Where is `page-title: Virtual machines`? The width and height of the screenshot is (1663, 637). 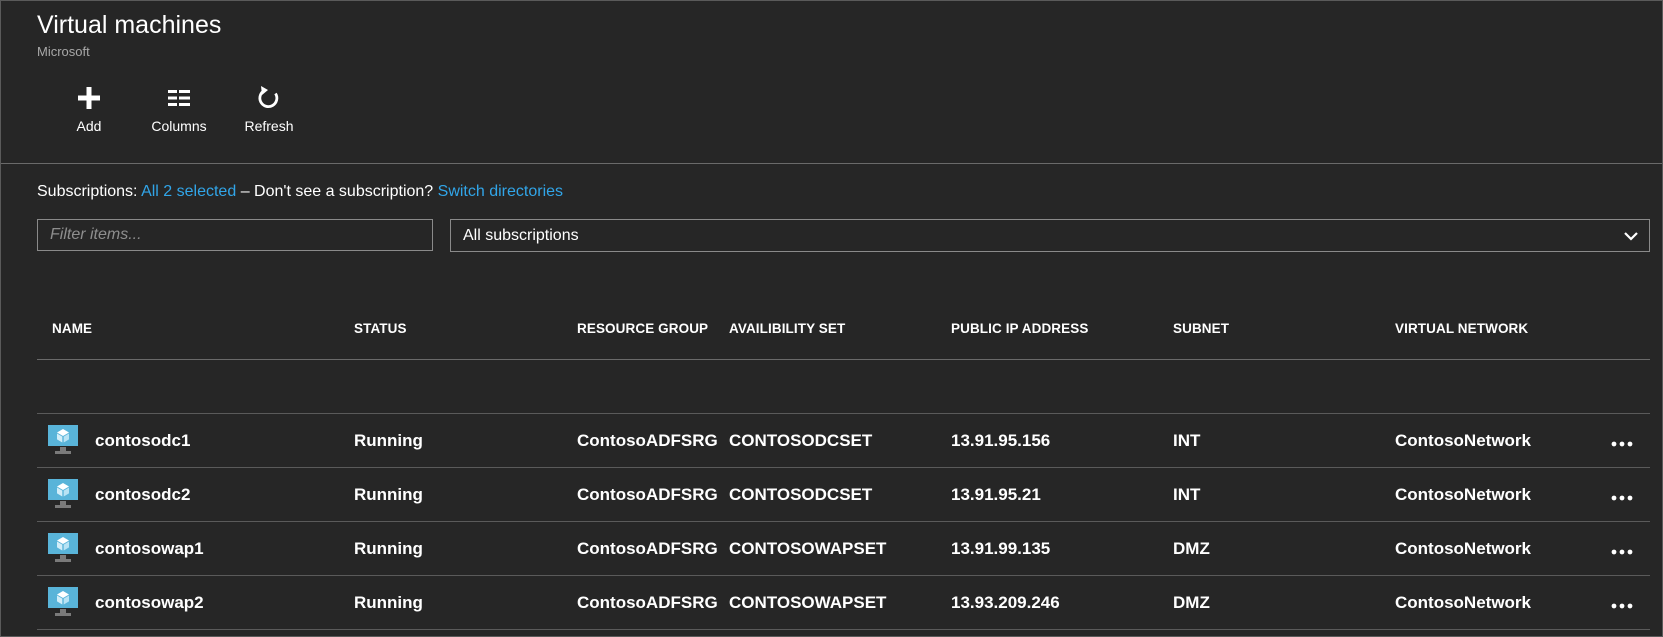
page-title: Virtual machines is located at coordinates (129, 25).